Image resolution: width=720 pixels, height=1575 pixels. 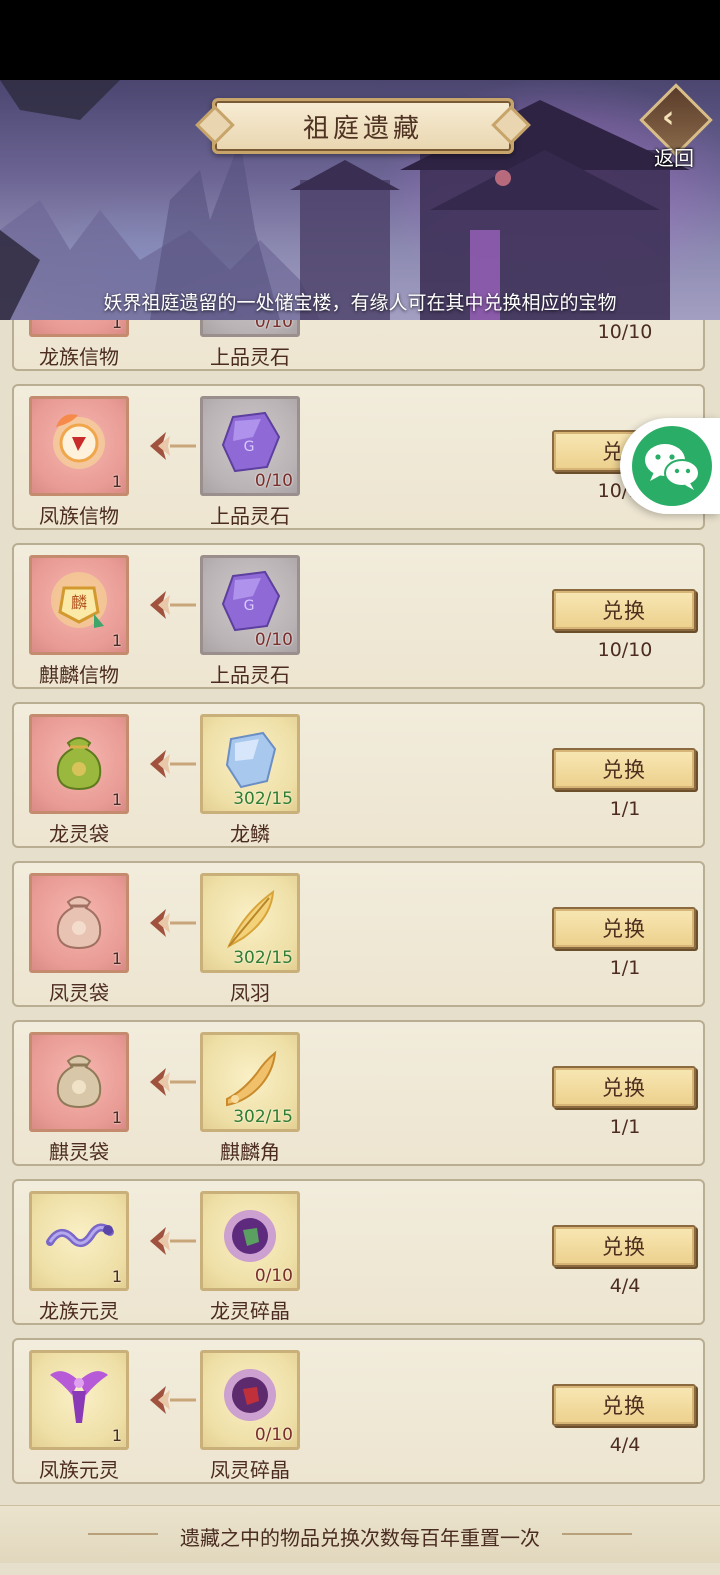 What do you see at coordinates (79, 1470) in the screenshot?
I see `reward-name: 凤族元灵` at bounding box center [79, 1470].